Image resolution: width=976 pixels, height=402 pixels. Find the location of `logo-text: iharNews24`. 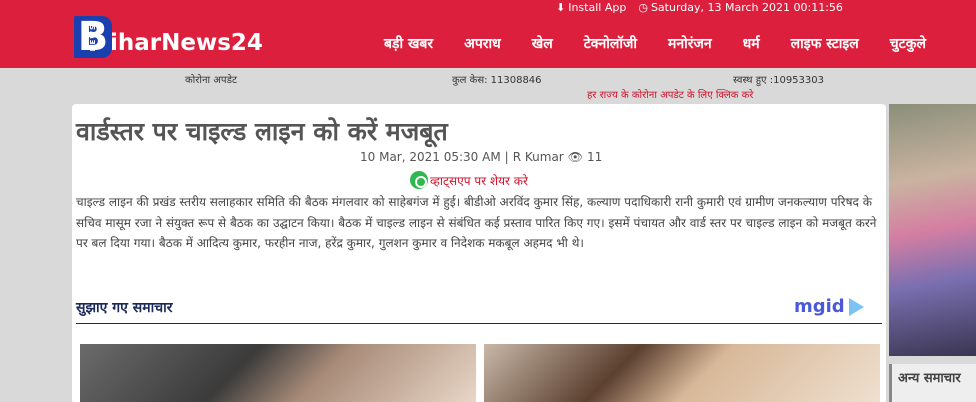

logo-text: iharNews24 is located at coordinates (186, 43).